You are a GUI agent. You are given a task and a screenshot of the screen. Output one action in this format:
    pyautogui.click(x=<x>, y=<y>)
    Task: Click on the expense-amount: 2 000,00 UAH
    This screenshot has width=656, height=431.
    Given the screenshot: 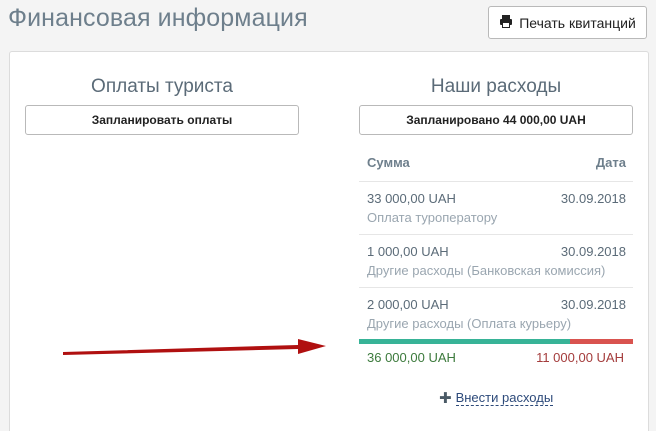 What is the action you would take?
    pyautogui.click(x=408, y=304)
    